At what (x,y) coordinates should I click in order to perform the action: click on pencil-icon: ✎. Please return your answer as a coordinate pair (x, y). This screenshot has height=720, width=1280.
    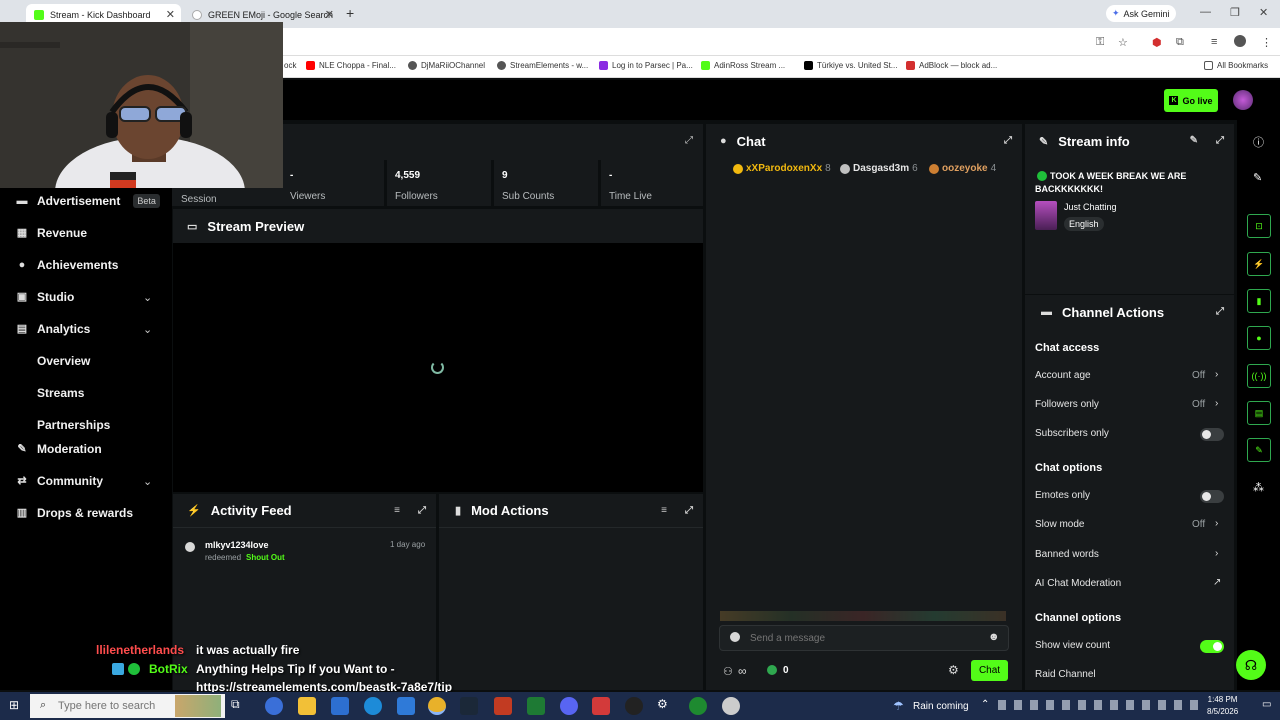
    Looking at the image, I should click on (1257, 177).